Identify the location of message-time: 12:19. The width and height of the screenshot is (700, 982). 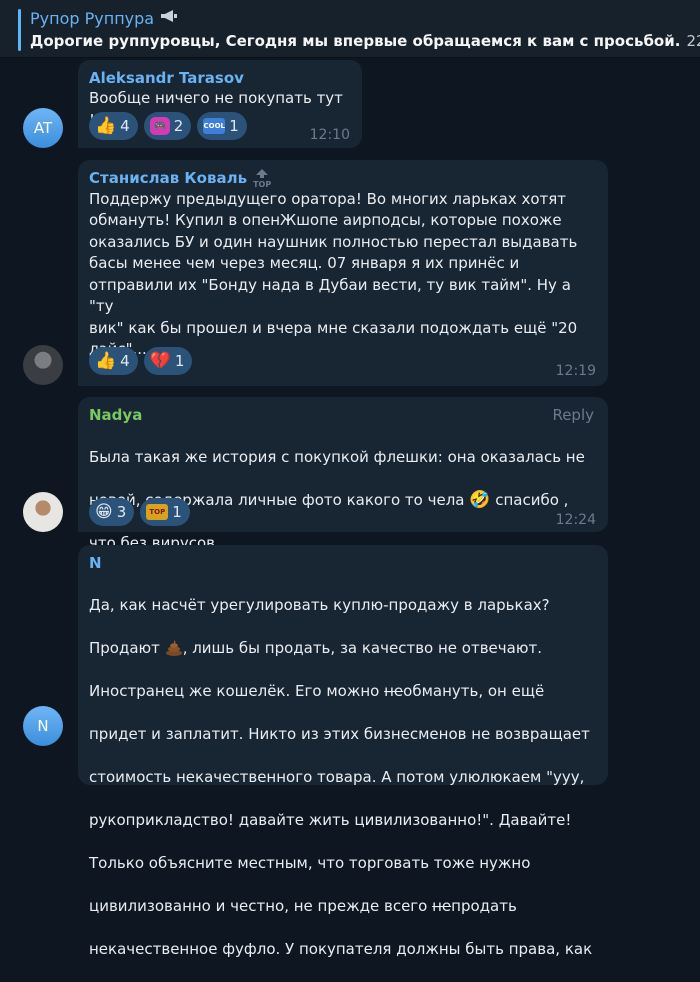
(575, 371).